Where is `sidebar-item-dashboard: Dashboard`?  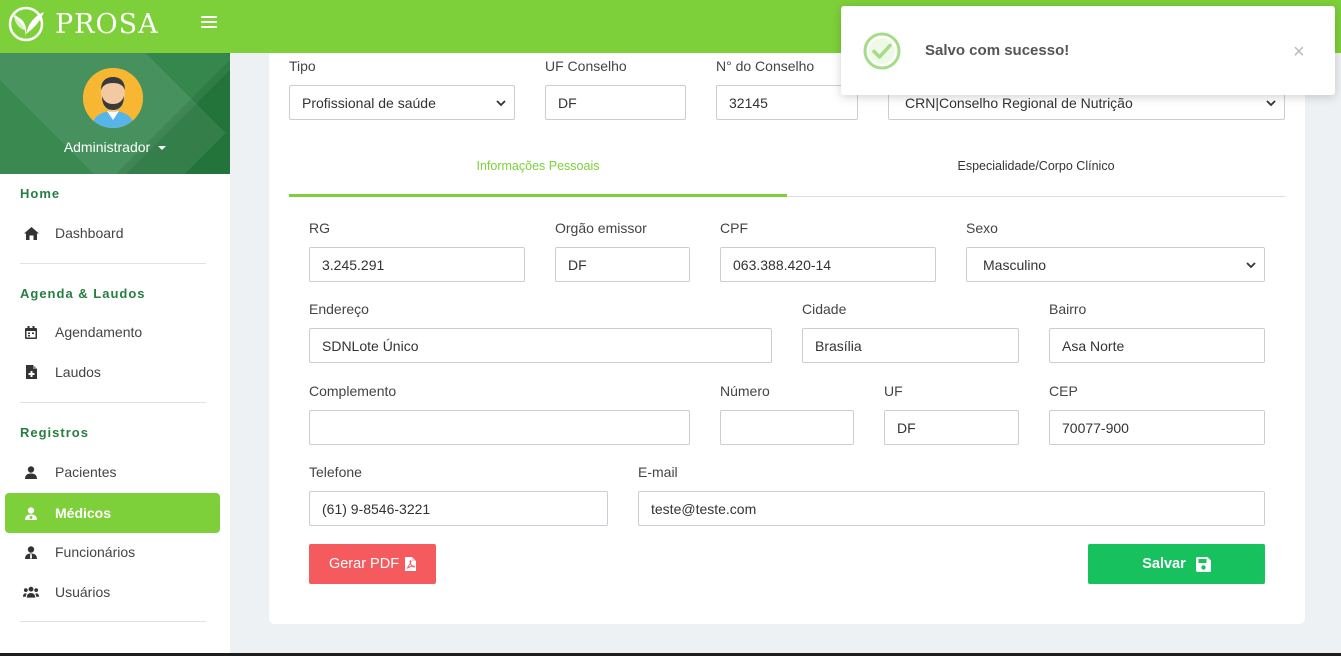
sidebar-item-dashboard: Dashboard is located at coordinates (112, 233).